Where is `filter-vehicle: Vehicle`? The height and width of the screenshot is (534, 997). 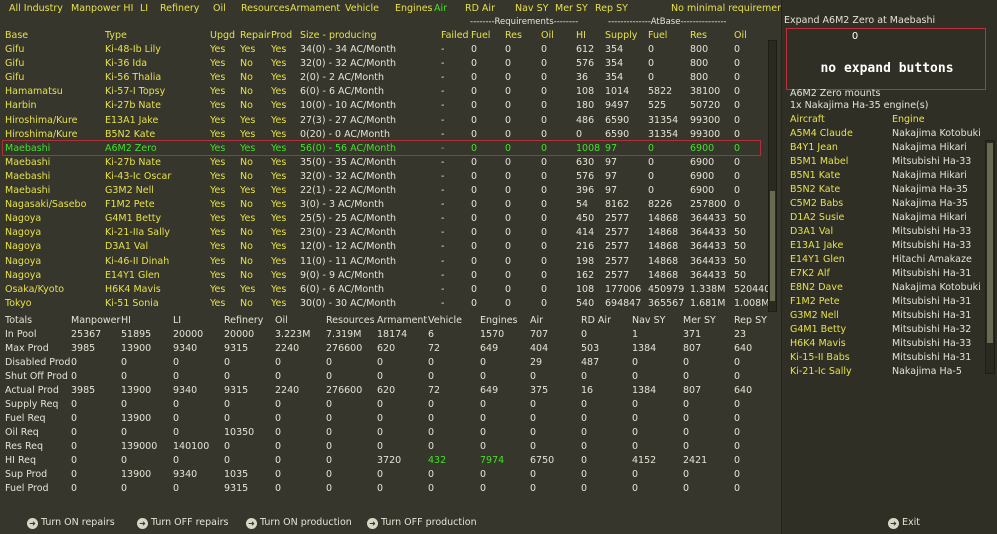
filter-vehicle: Vehicle is located at coordinates (362, 9).